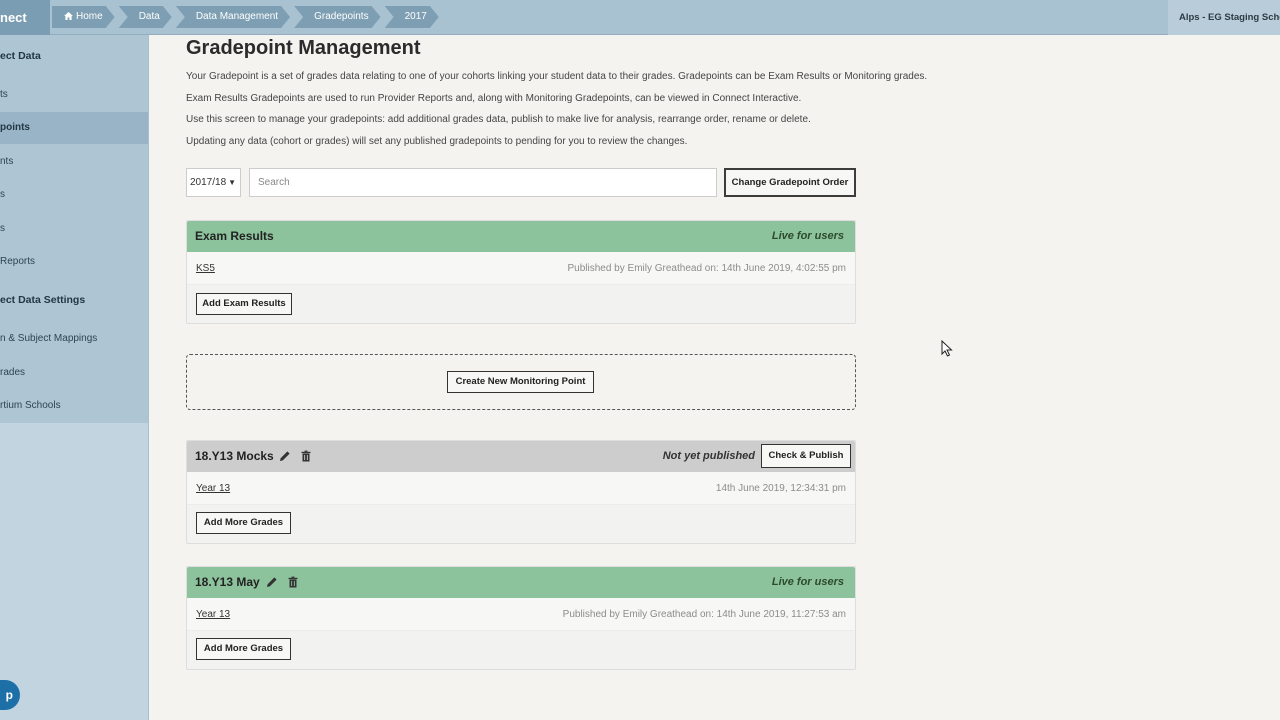 The height and width of the screenshot is (720, 1280). I want to click on card-title: 18.Y13 Mocks, so click(234, 456).